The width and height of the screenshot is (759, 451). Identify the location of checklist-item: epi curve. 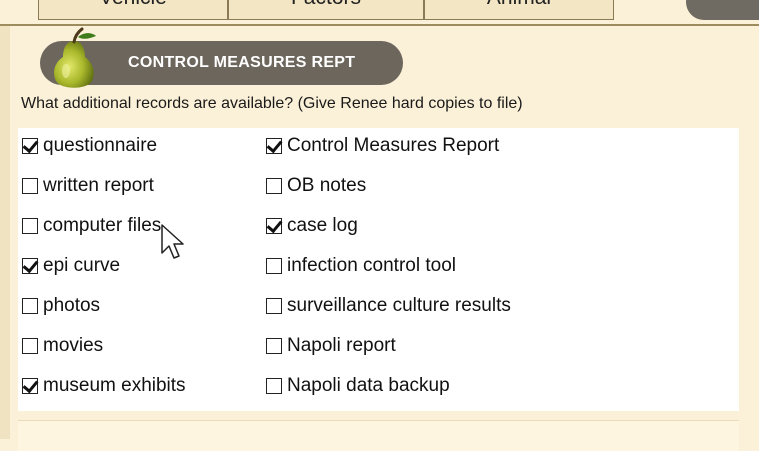
(71, 266).